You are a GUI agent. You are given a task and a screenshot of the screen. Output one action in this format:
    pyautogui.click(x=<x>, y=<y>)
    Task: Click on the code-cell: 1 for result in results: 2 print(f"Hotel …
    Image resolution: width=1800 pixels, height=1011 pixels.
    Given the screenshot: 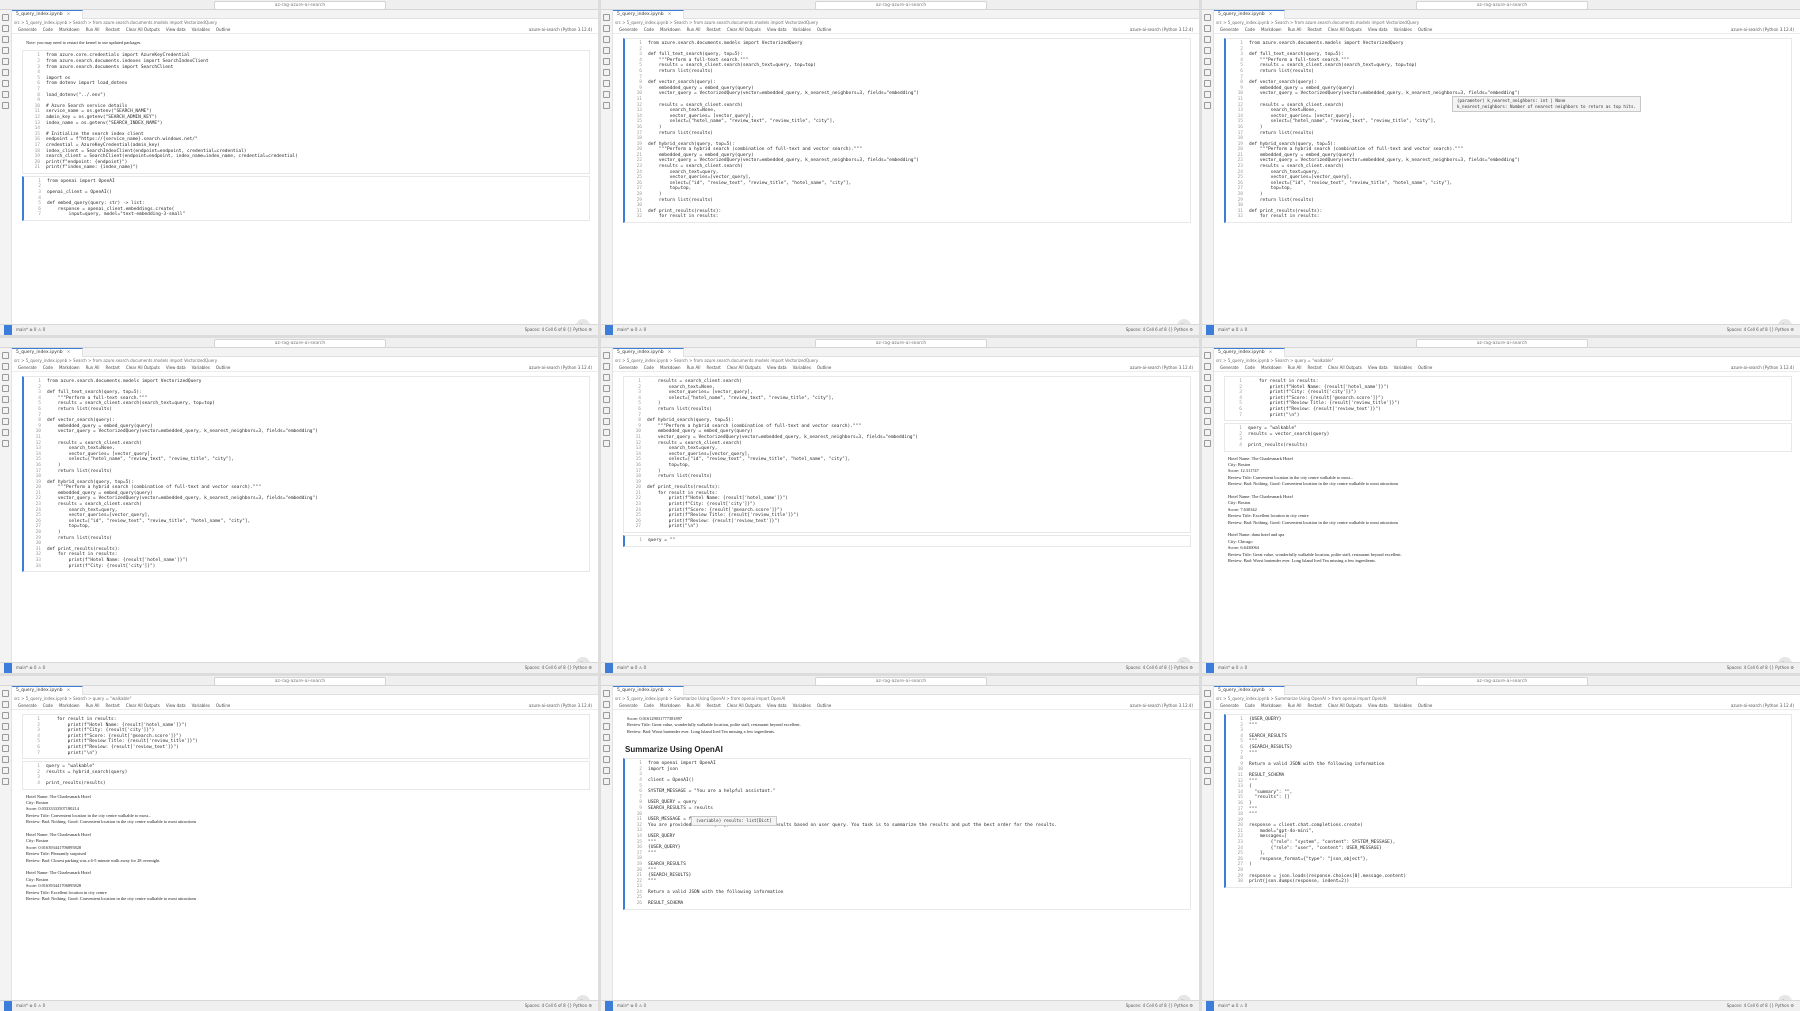 What is the action you would take?
    pyautogui.click(x=1508, y=399)
    